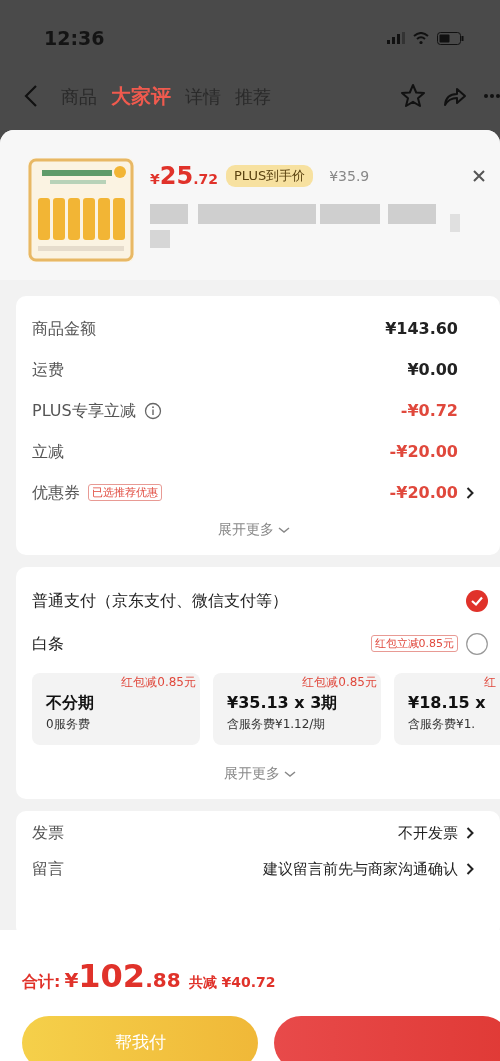  Describe the element at coordinates (387, 1038) in the screenshot. I see `pay-button` at that location.